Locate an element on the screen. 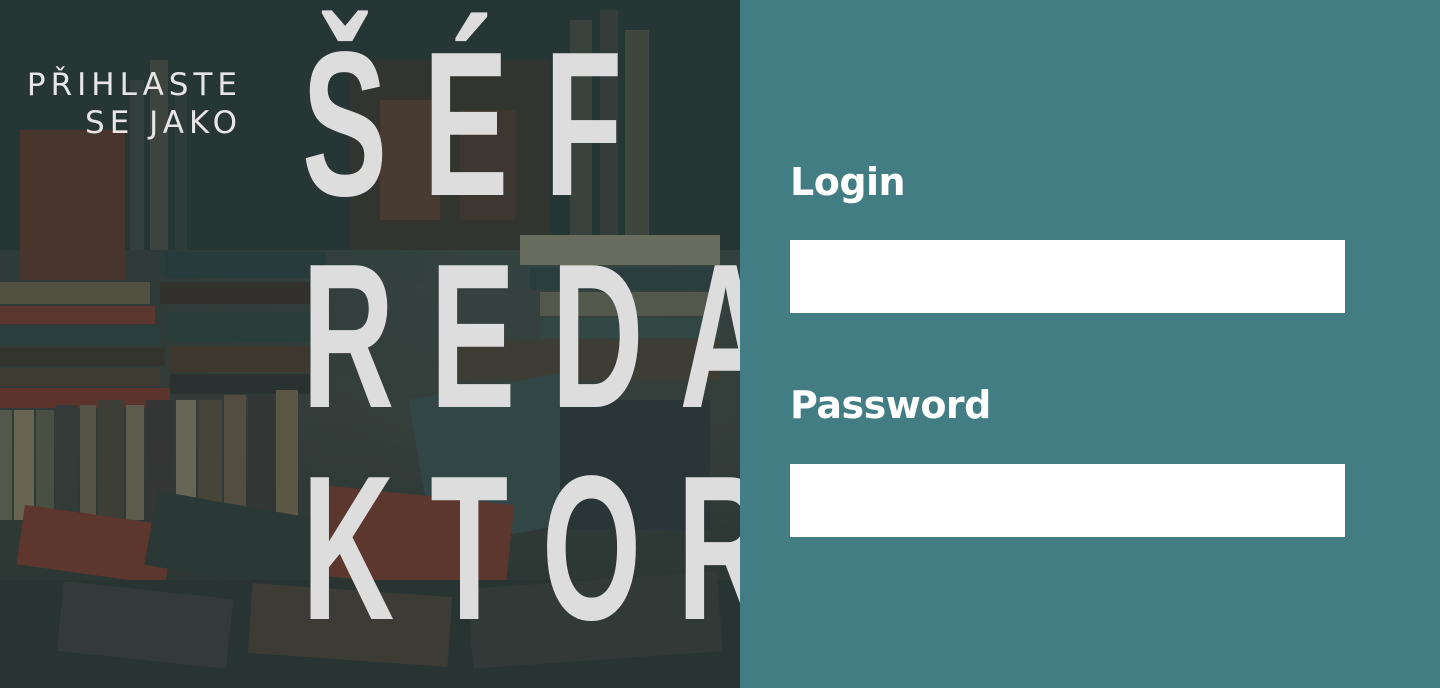  title-line-3: KTOR is located at coordinates (521, 548).